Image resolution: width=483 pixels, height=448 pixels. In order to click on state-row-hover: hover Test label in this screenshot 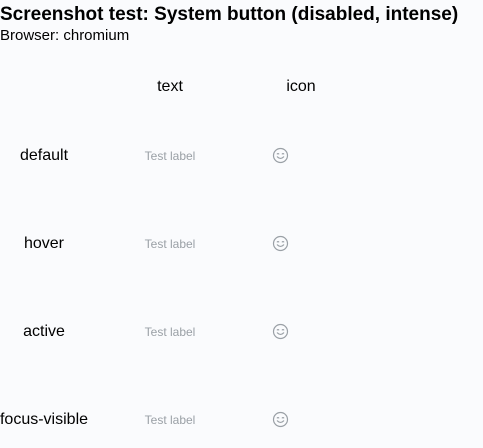, I will do `click(241, 244)`.